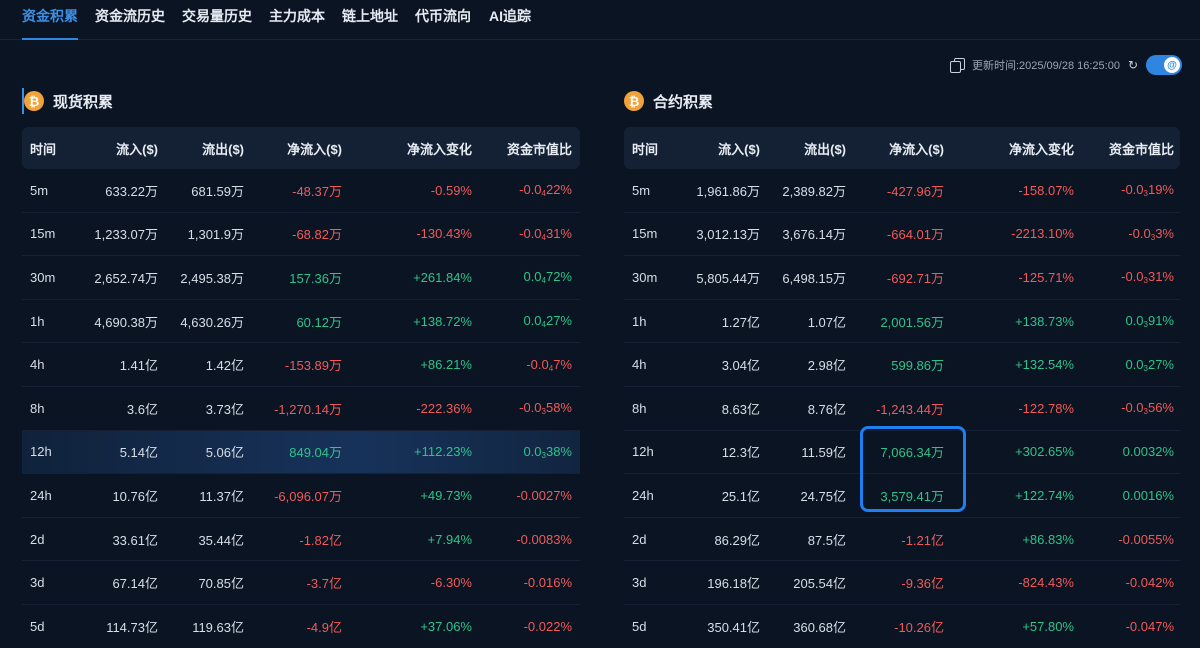  What do you see at coordinates (915, 278) in the screenshot?
I see `cell-net-inflow: -692.71万` at bounding box center [915, 278].